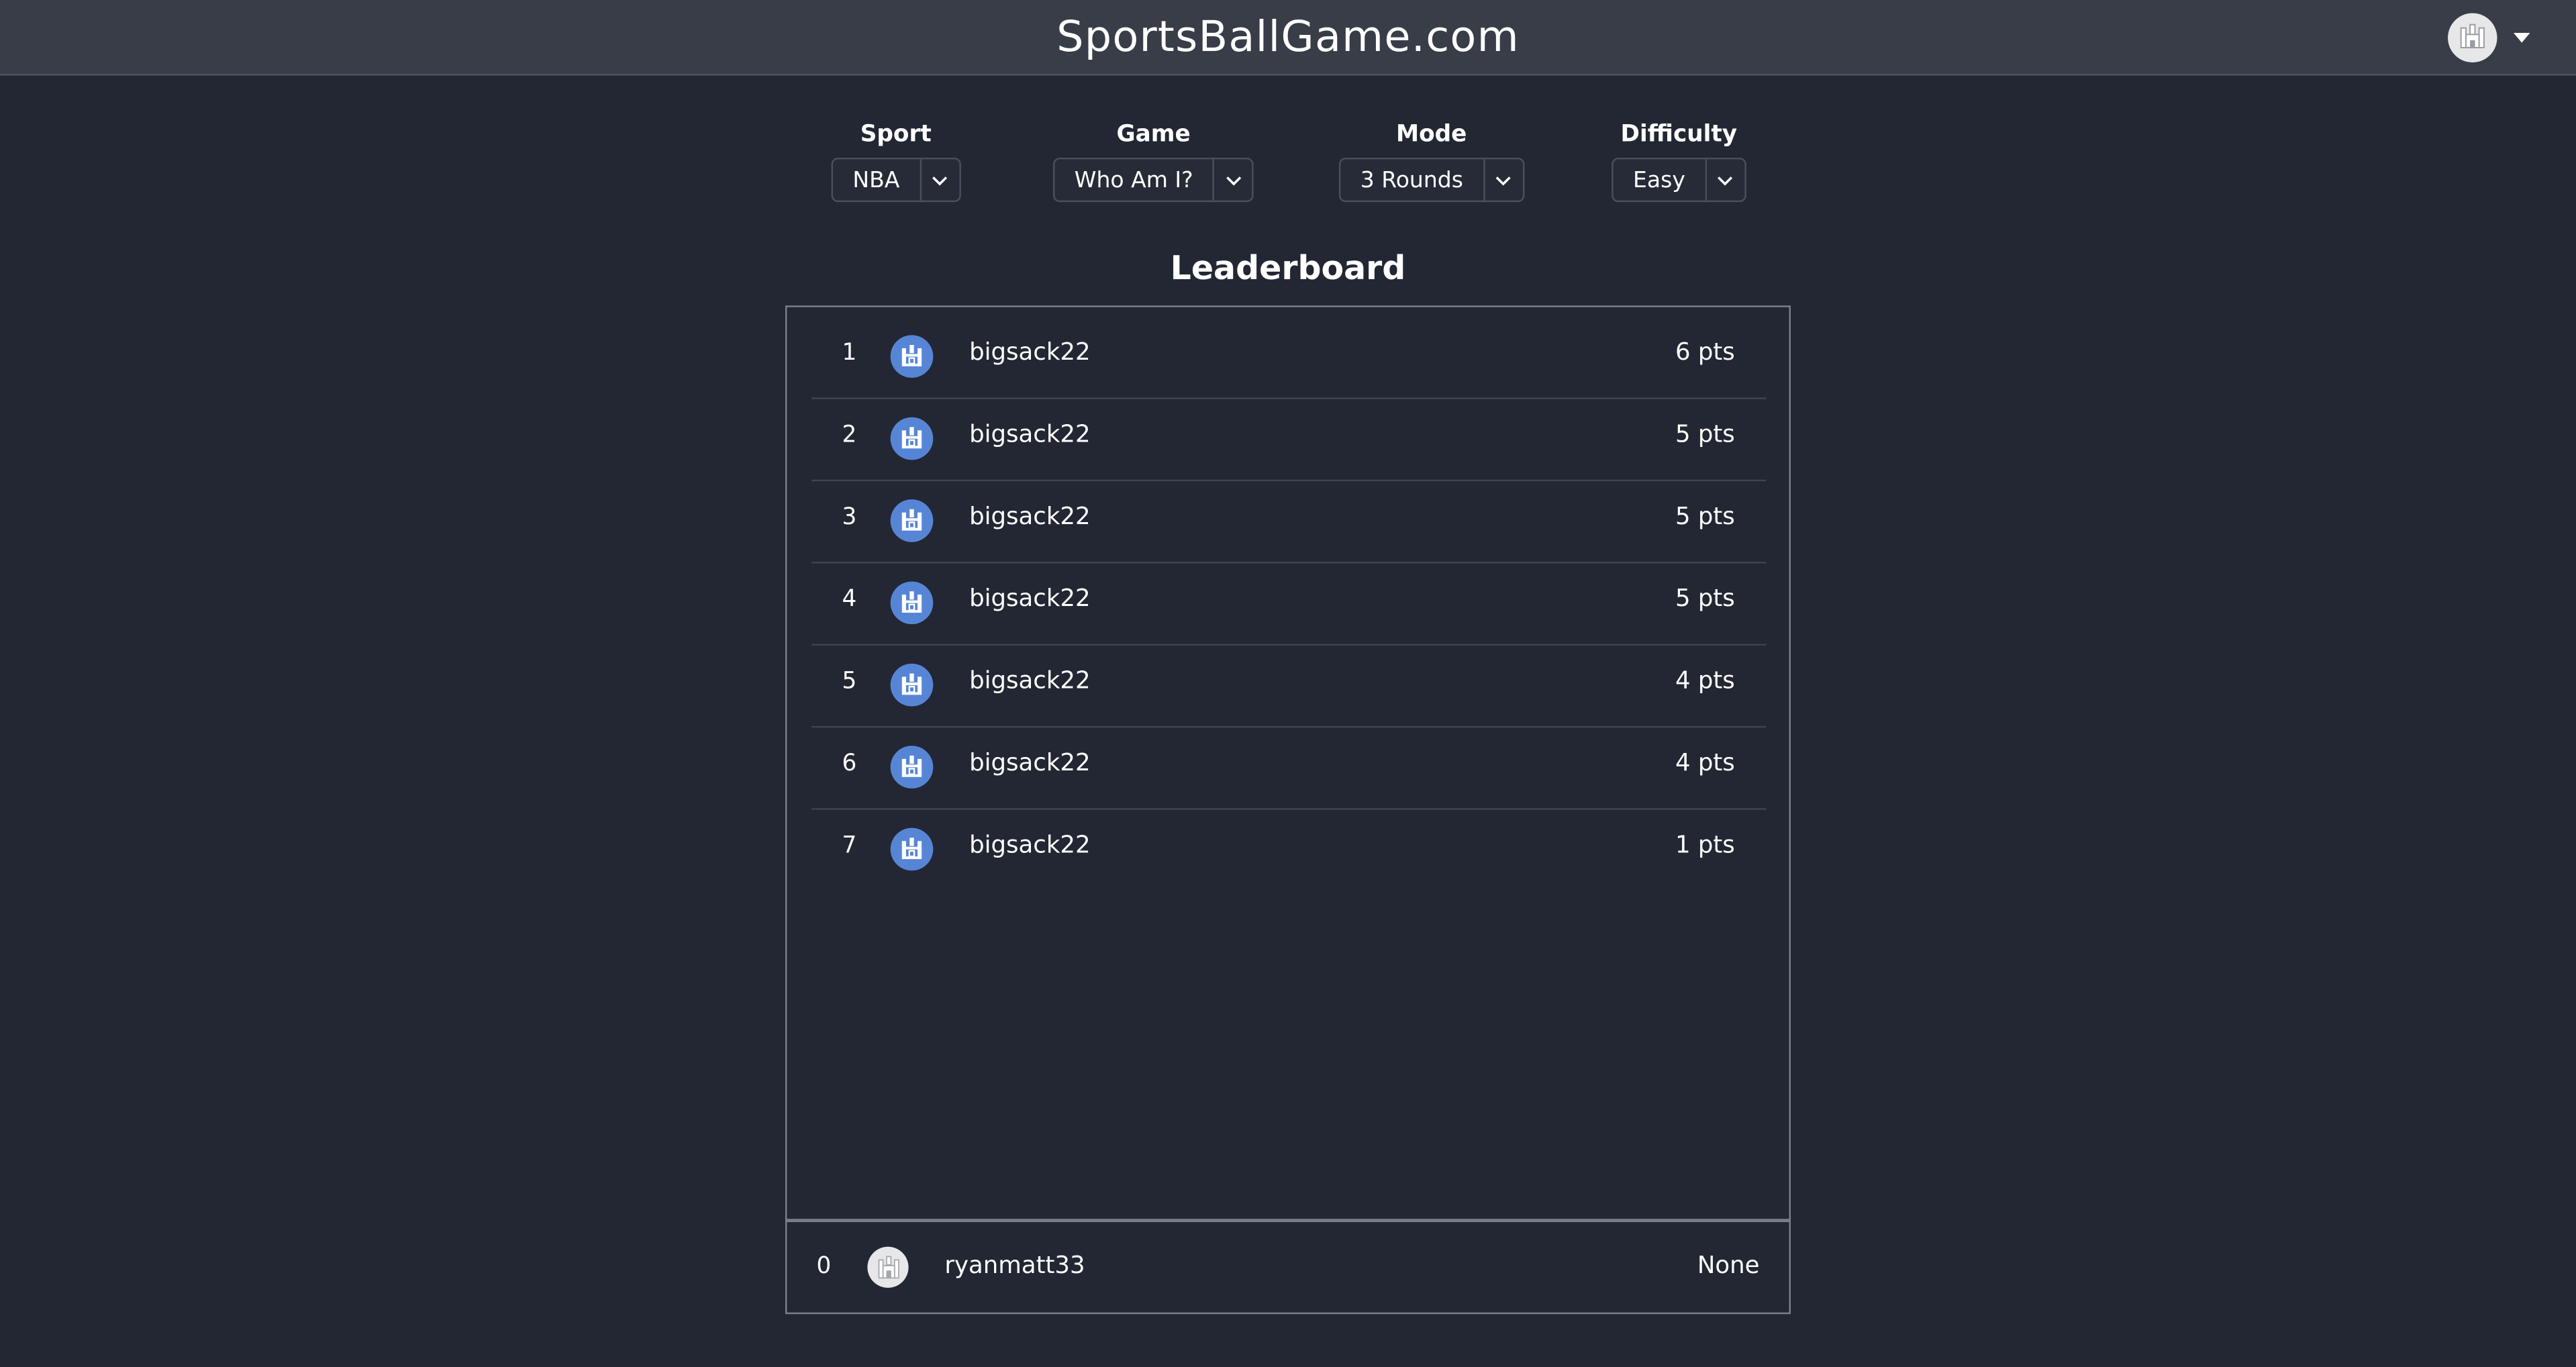 The height and width of the screenshot is (1367, 2576). I want to click on sport-select: NBA, so click(895, 180).